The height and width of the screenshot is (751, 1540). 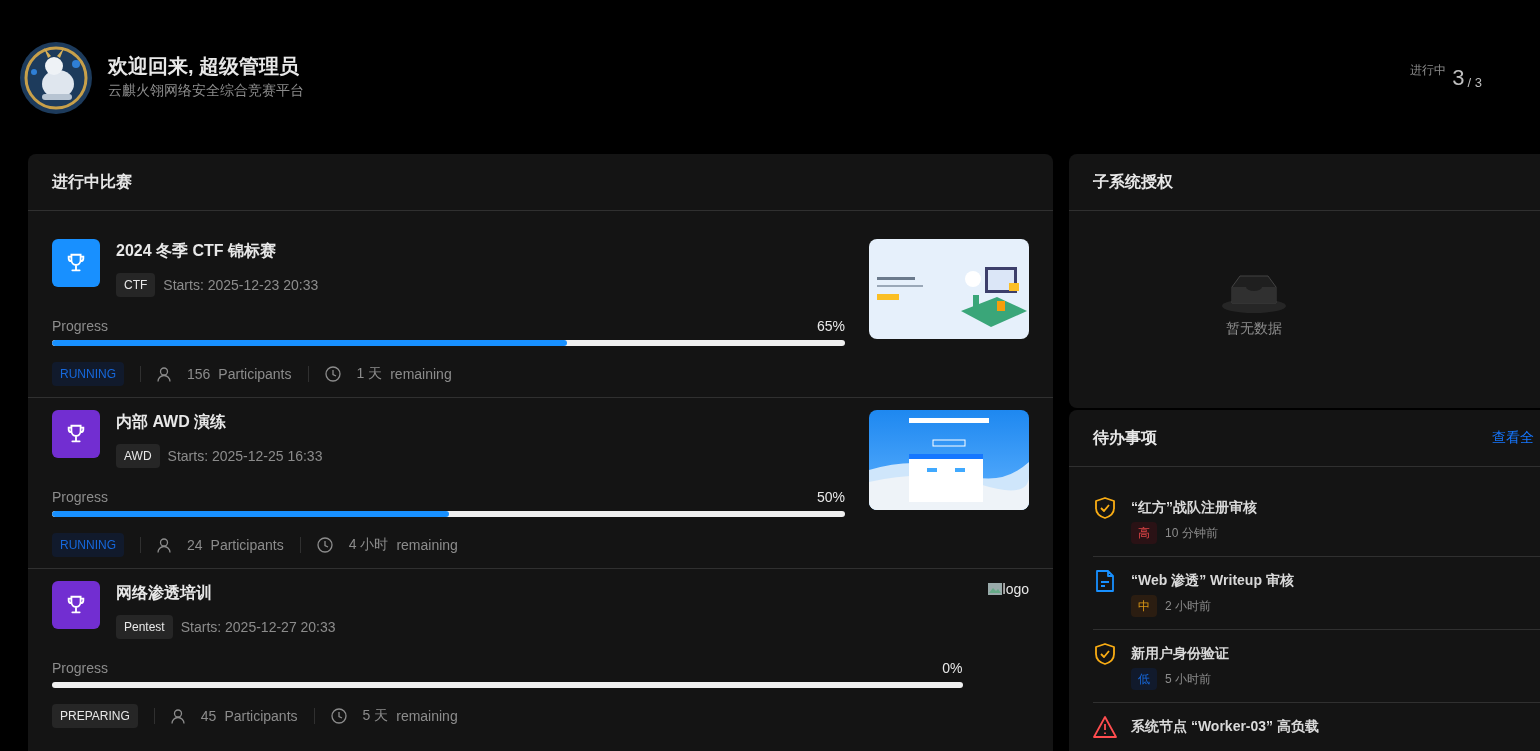 I want to click on remaining-time: 5 天, so click(x=375, y=716).